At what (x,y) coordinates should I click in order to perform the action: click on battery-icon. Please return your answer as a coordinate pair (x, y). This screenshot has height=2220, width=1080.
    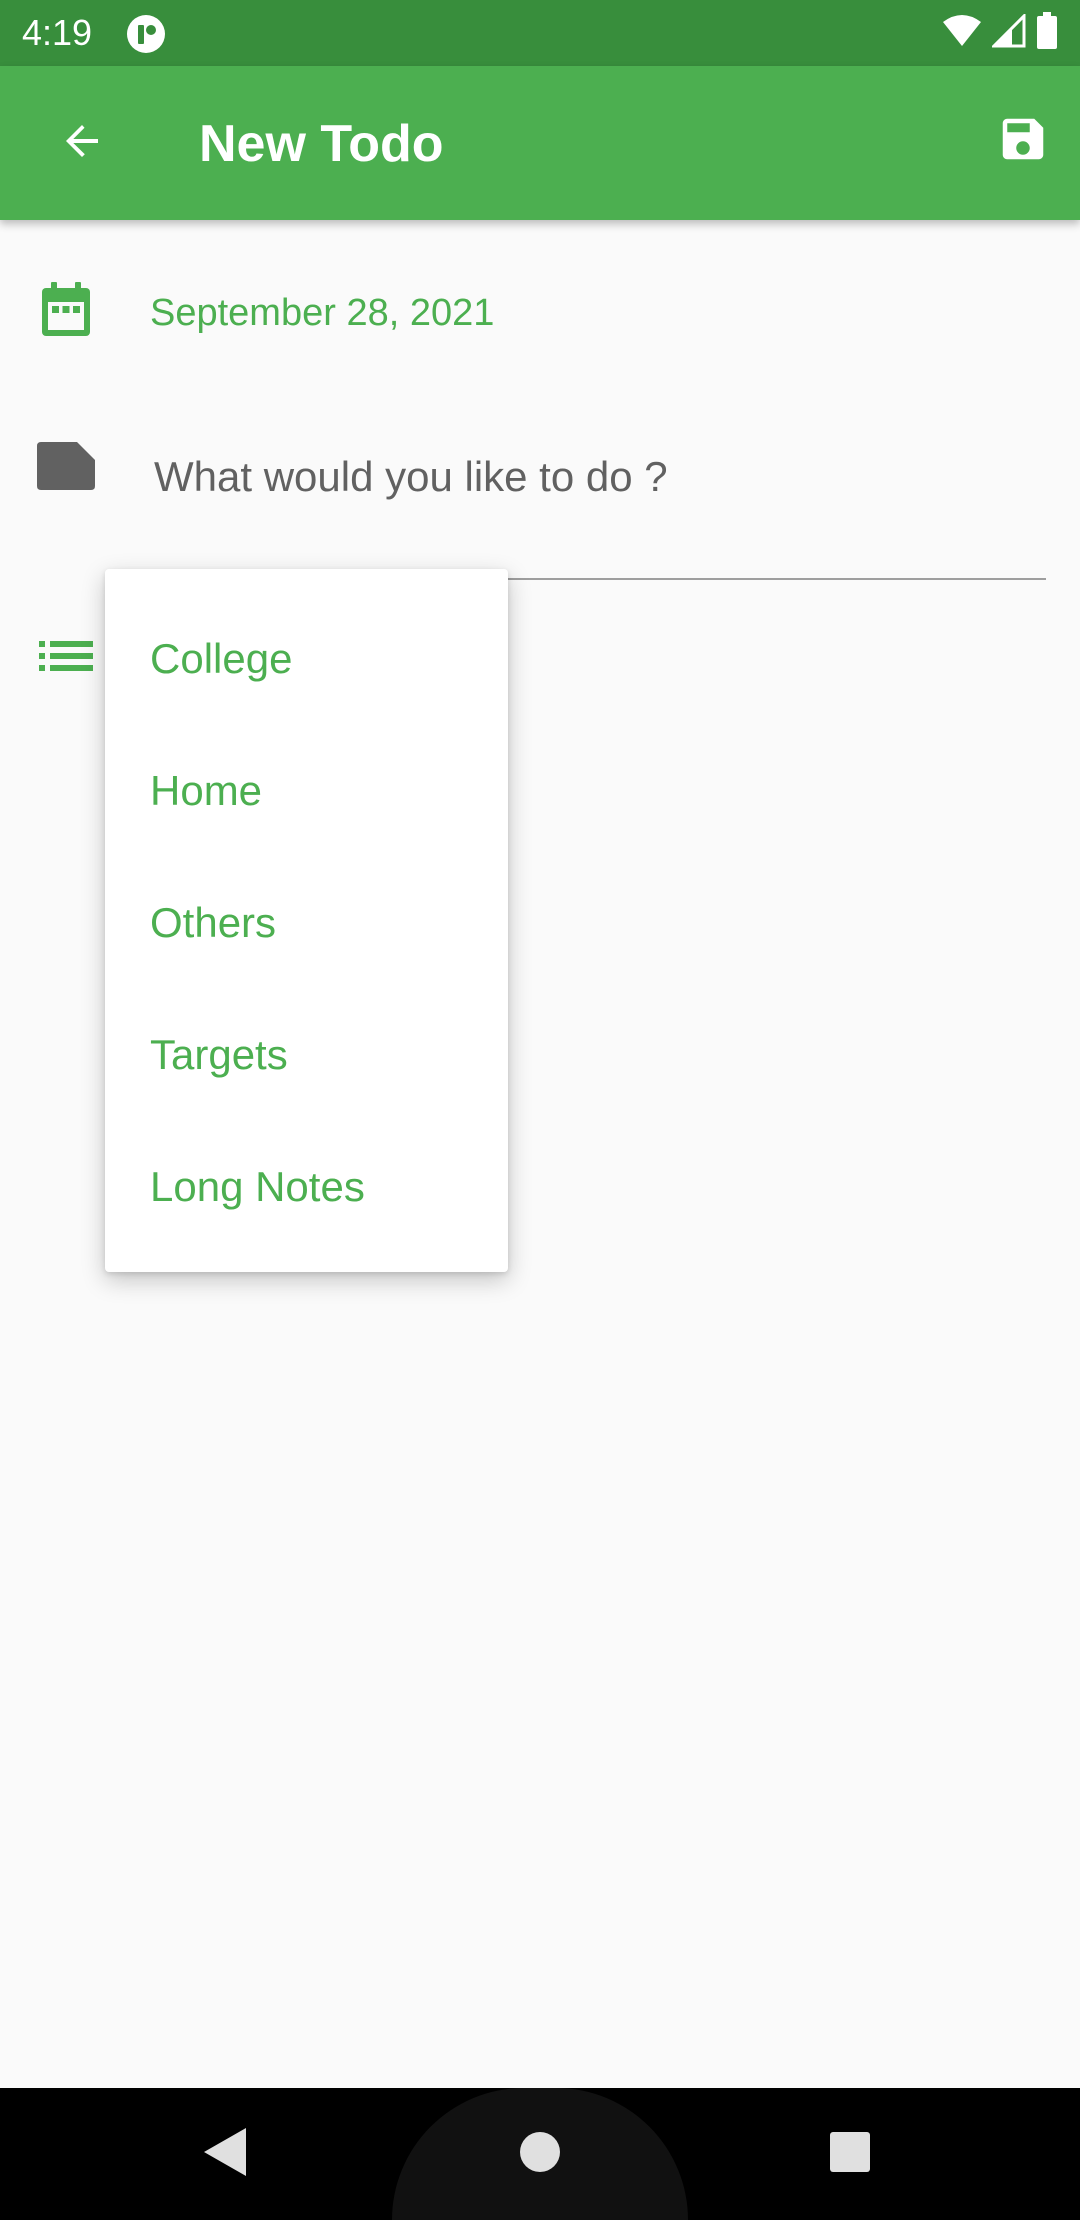
    Looking at the image, I should click on (1047, 33).